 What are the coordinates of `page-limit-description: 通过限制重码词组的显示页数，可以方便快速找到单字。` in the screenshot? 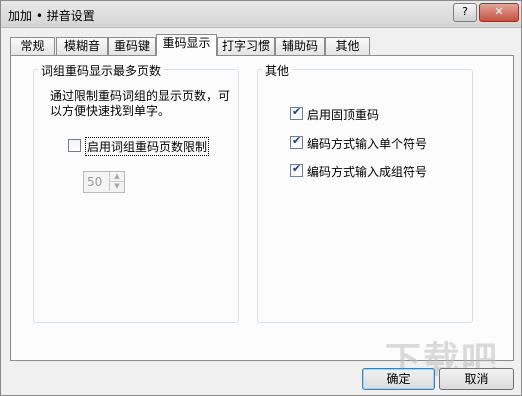 It's located at (140, 103).